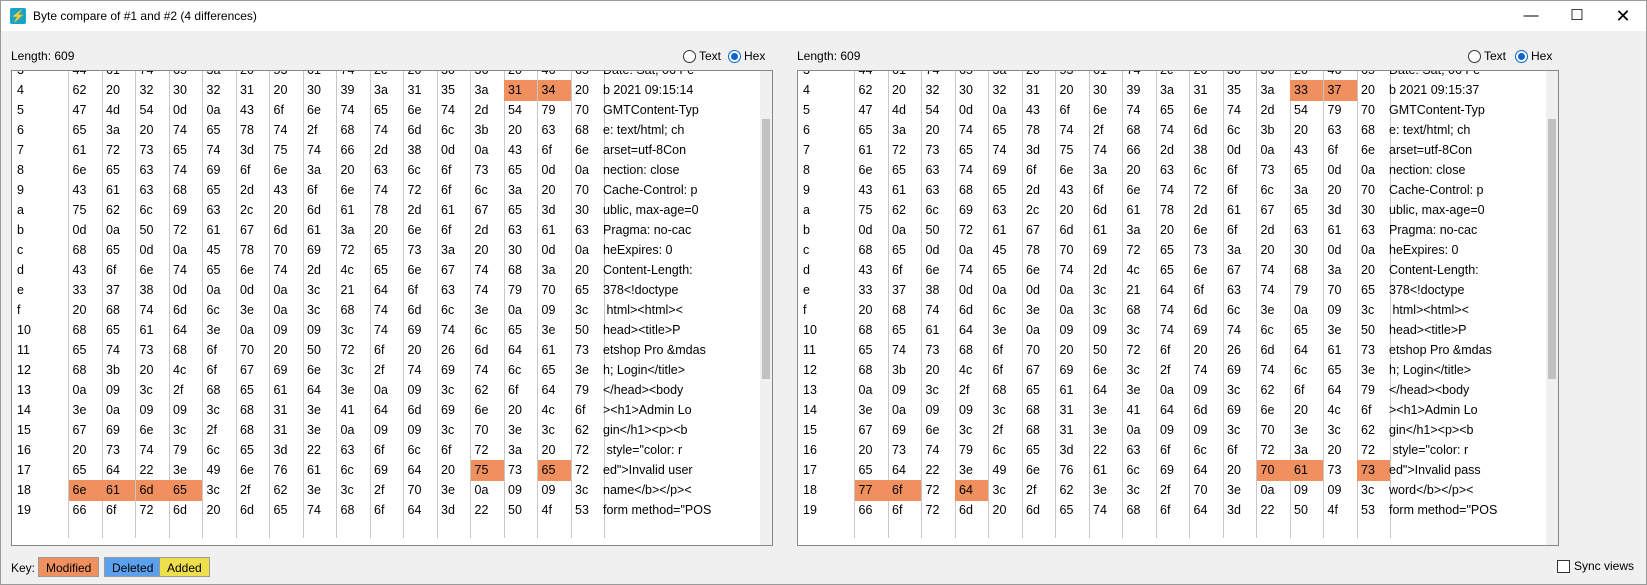 Image resolution: width=1647 pixels, height=585 pixels. What do you see at coordinates (1273, 510) in the screenshot?
I see `hex-byte: 22` at bounding box center [1273, 510].